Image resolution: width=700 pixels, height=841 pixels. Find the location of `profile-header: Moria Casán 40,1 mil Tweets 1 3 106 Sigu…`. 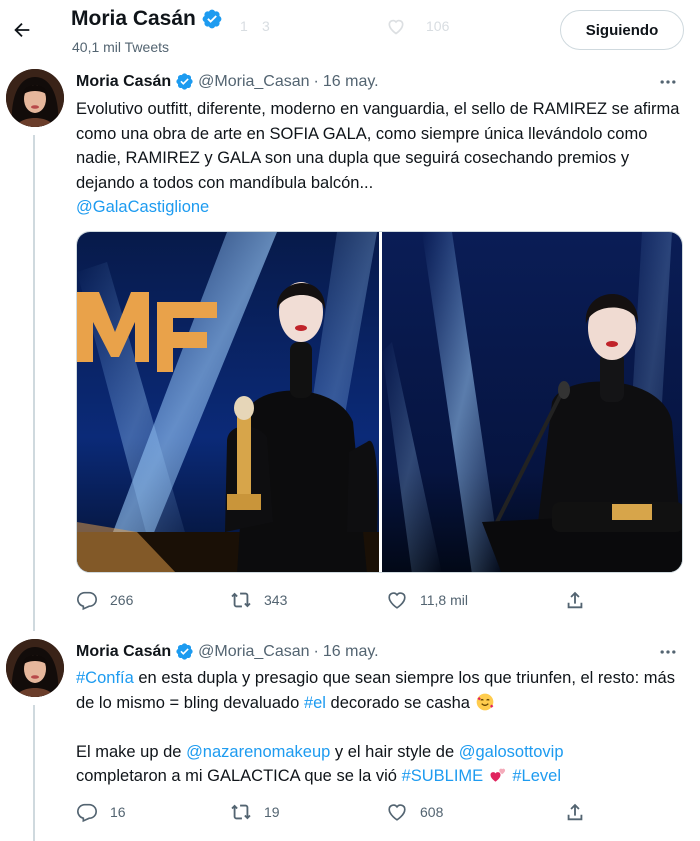

profile-header: Moria Casán 40,1 mil Tweets 1 3 106 Sigu… is located at coordinates (350, 30).